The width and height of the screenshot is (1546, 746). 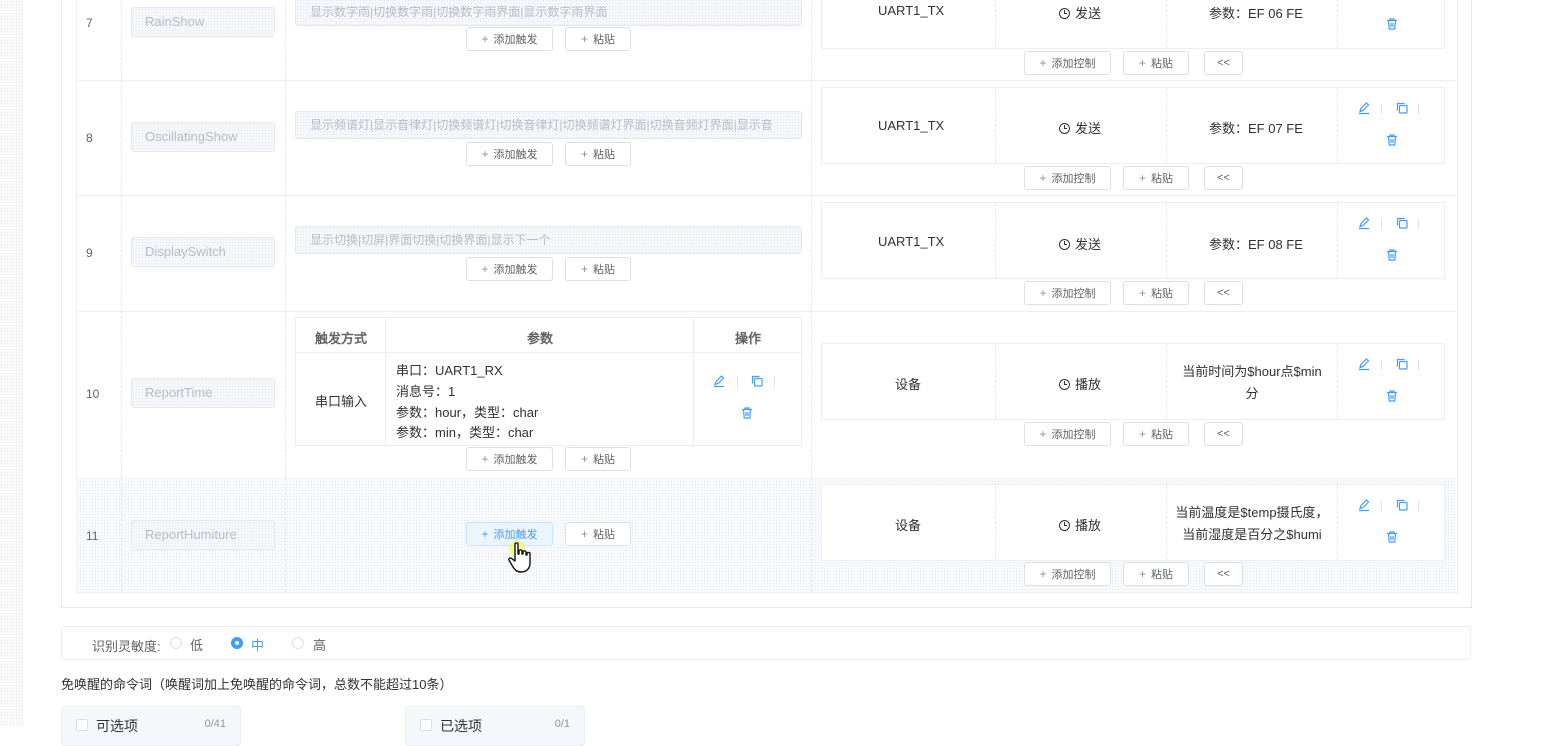 I want to click on command-name-field: OscillatingShow, so click(x=203, y=137).